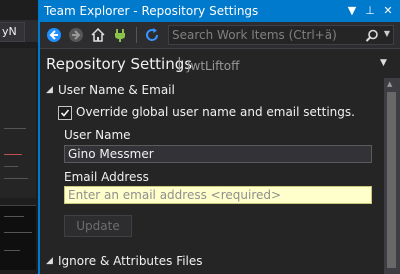  What do you see at coordinates (383, 63) in the screenshot?
I see `header-dropdown-icon: ▼` at bounding box center [383, 63].